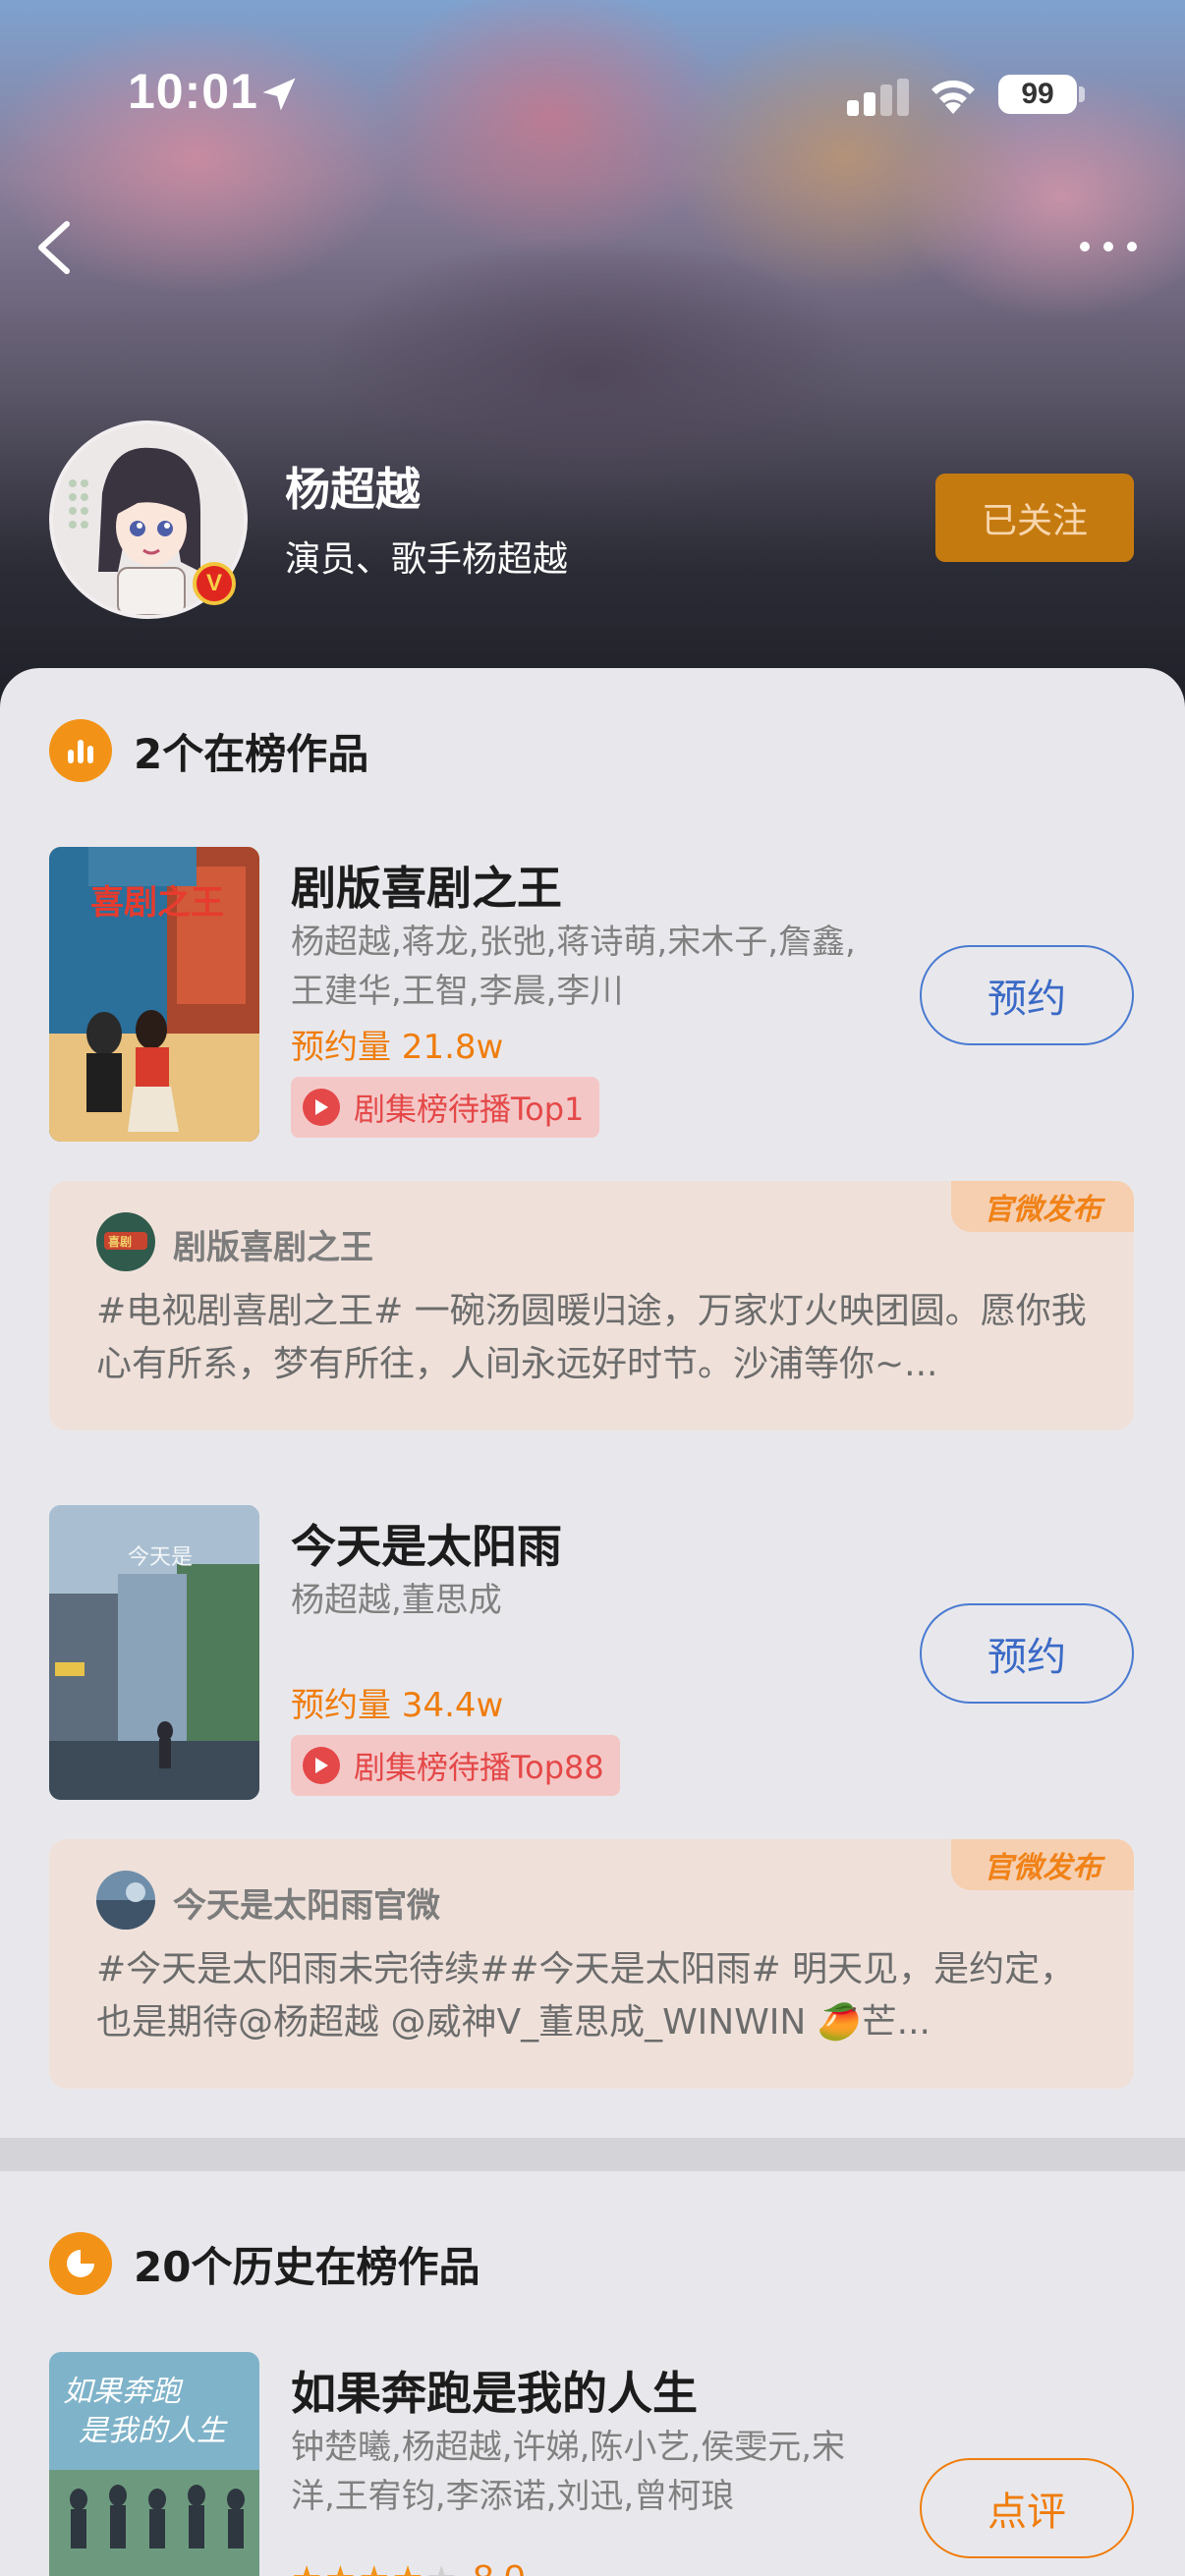 The height and width of the screenshot is (2576, 1185). Describe the element at coordinates (153, 2431) in the screenshot. I see `svg-text: 是我的人生` at that location.